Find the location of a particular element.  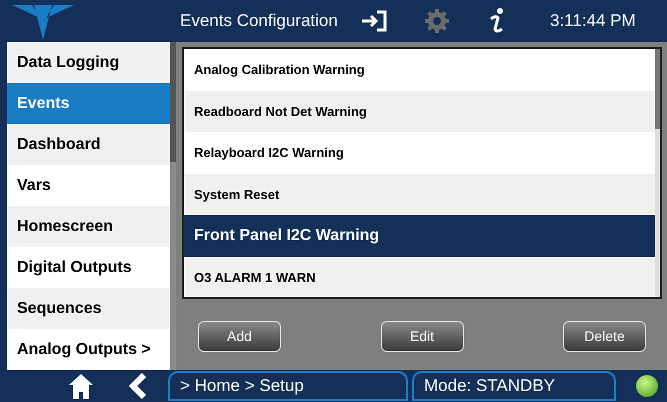

sidebar-item: Events is located at coordinates (88, 103).